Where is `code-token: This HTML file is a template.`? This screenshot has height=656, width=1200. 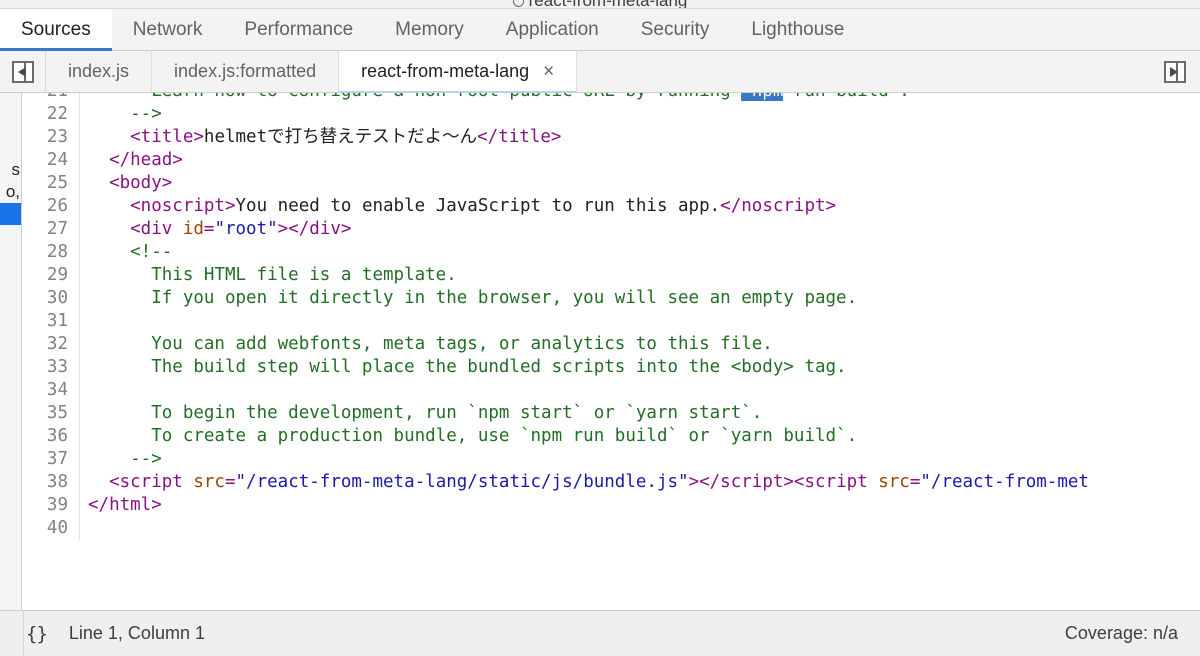 code-token: This HTML file is a template. is located at coordinates (272, 275).